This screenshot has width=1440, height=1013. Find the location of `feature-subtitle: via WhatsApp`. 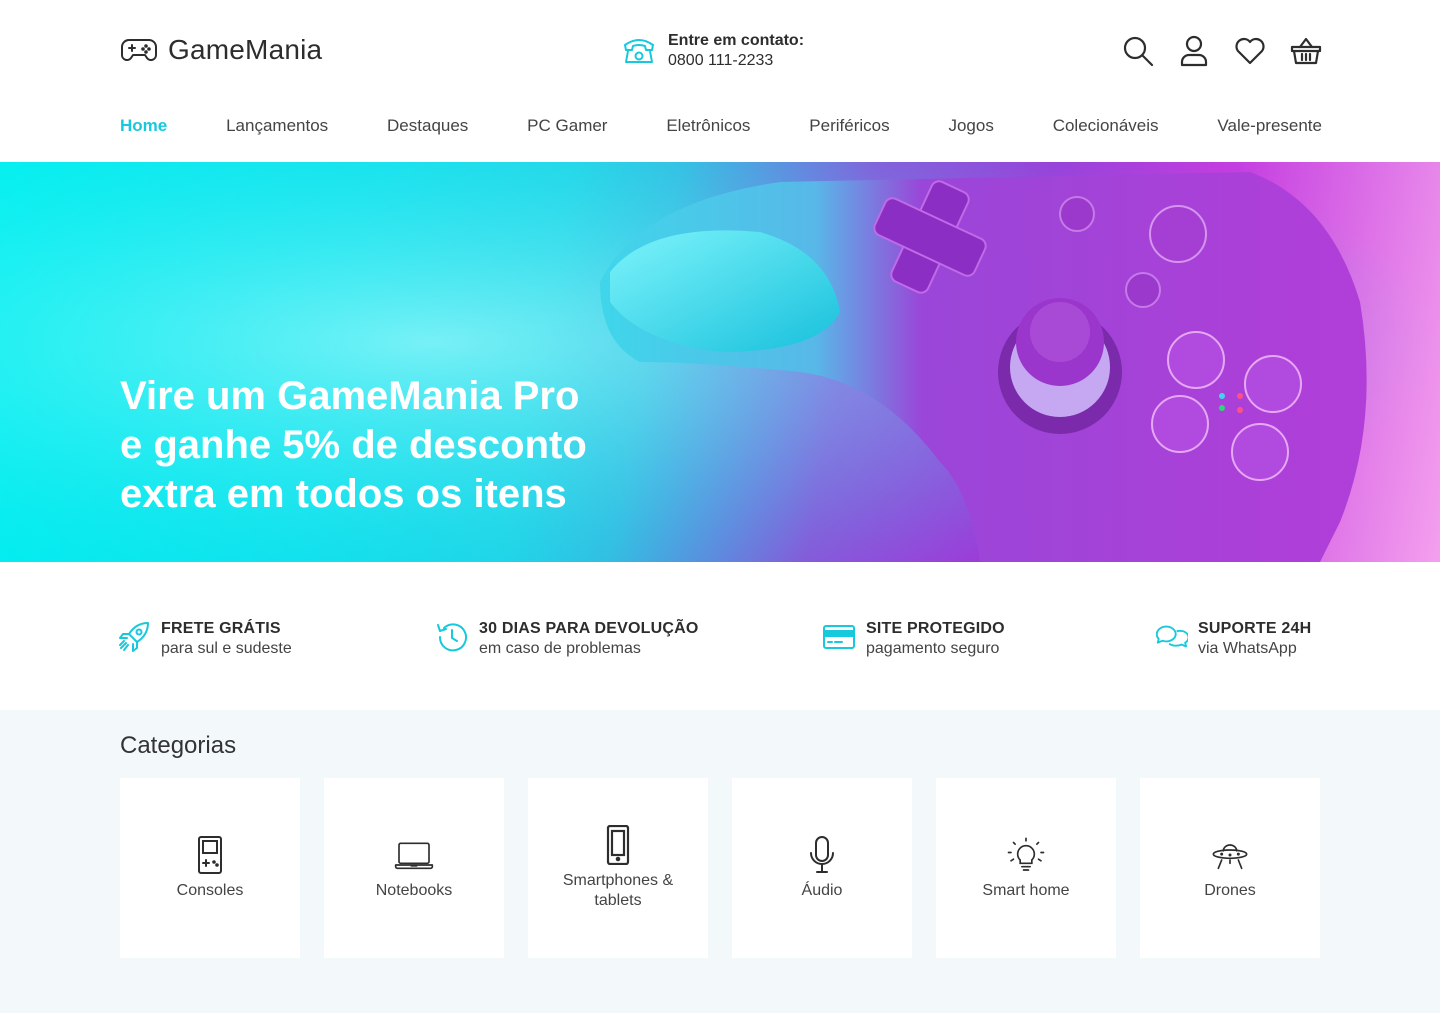

feature-subtitle: via WhatsApp is located at coordinates (1247, 648).